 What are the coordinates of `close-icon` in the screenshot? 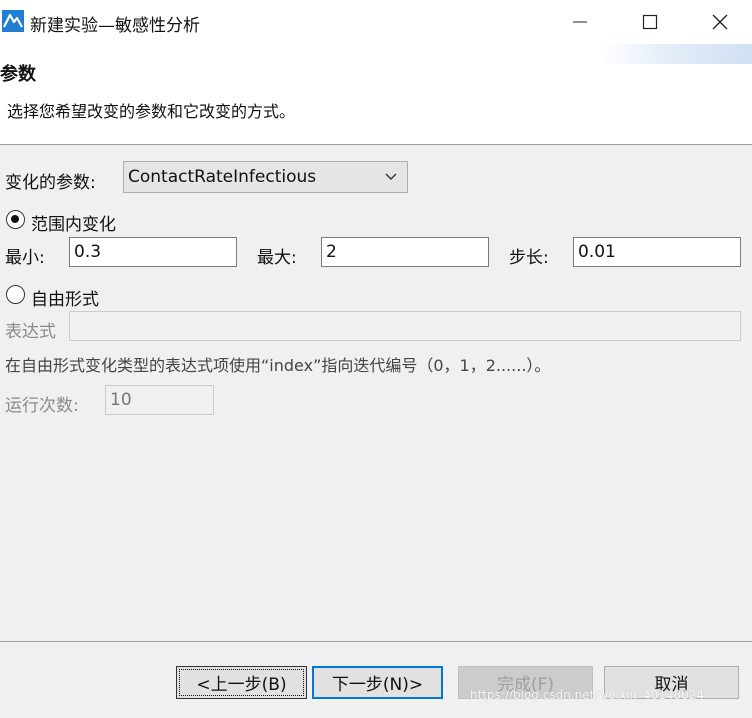 It's located at (720, 22).